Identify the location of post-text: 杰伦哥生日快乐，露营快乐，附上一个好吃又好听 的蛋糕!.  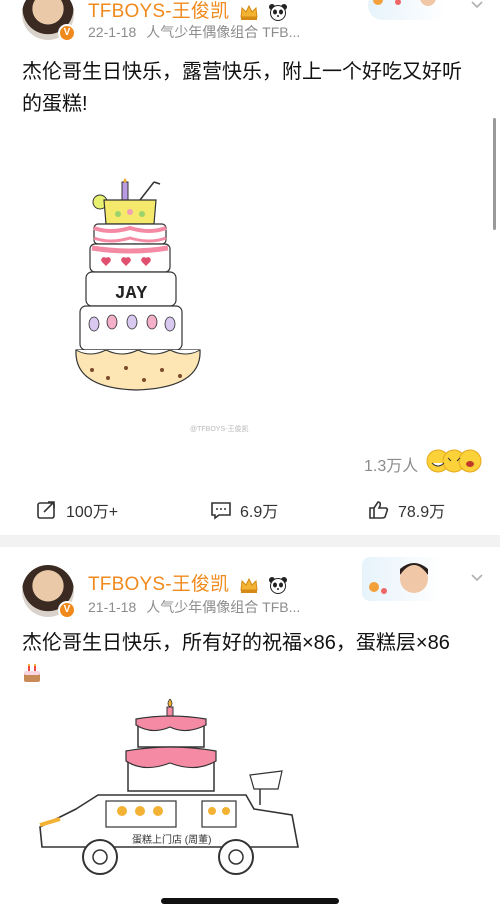
(252, 88).